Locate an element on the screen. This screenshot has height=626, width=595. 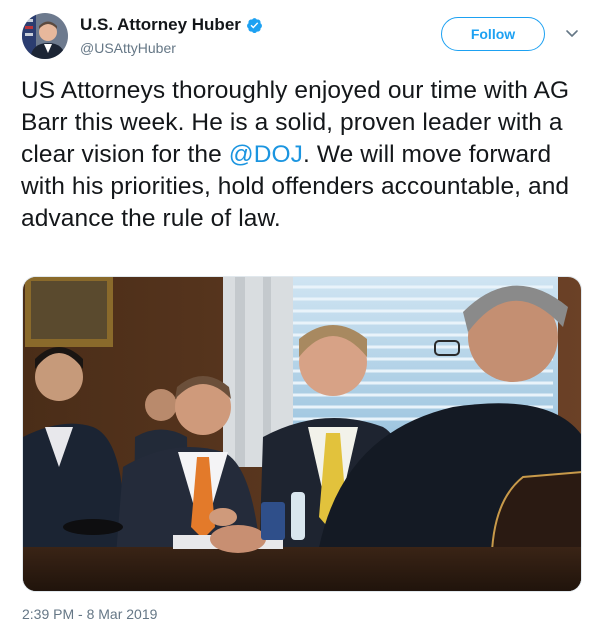
chevron-down-icon is located at coordinates (572, 34).